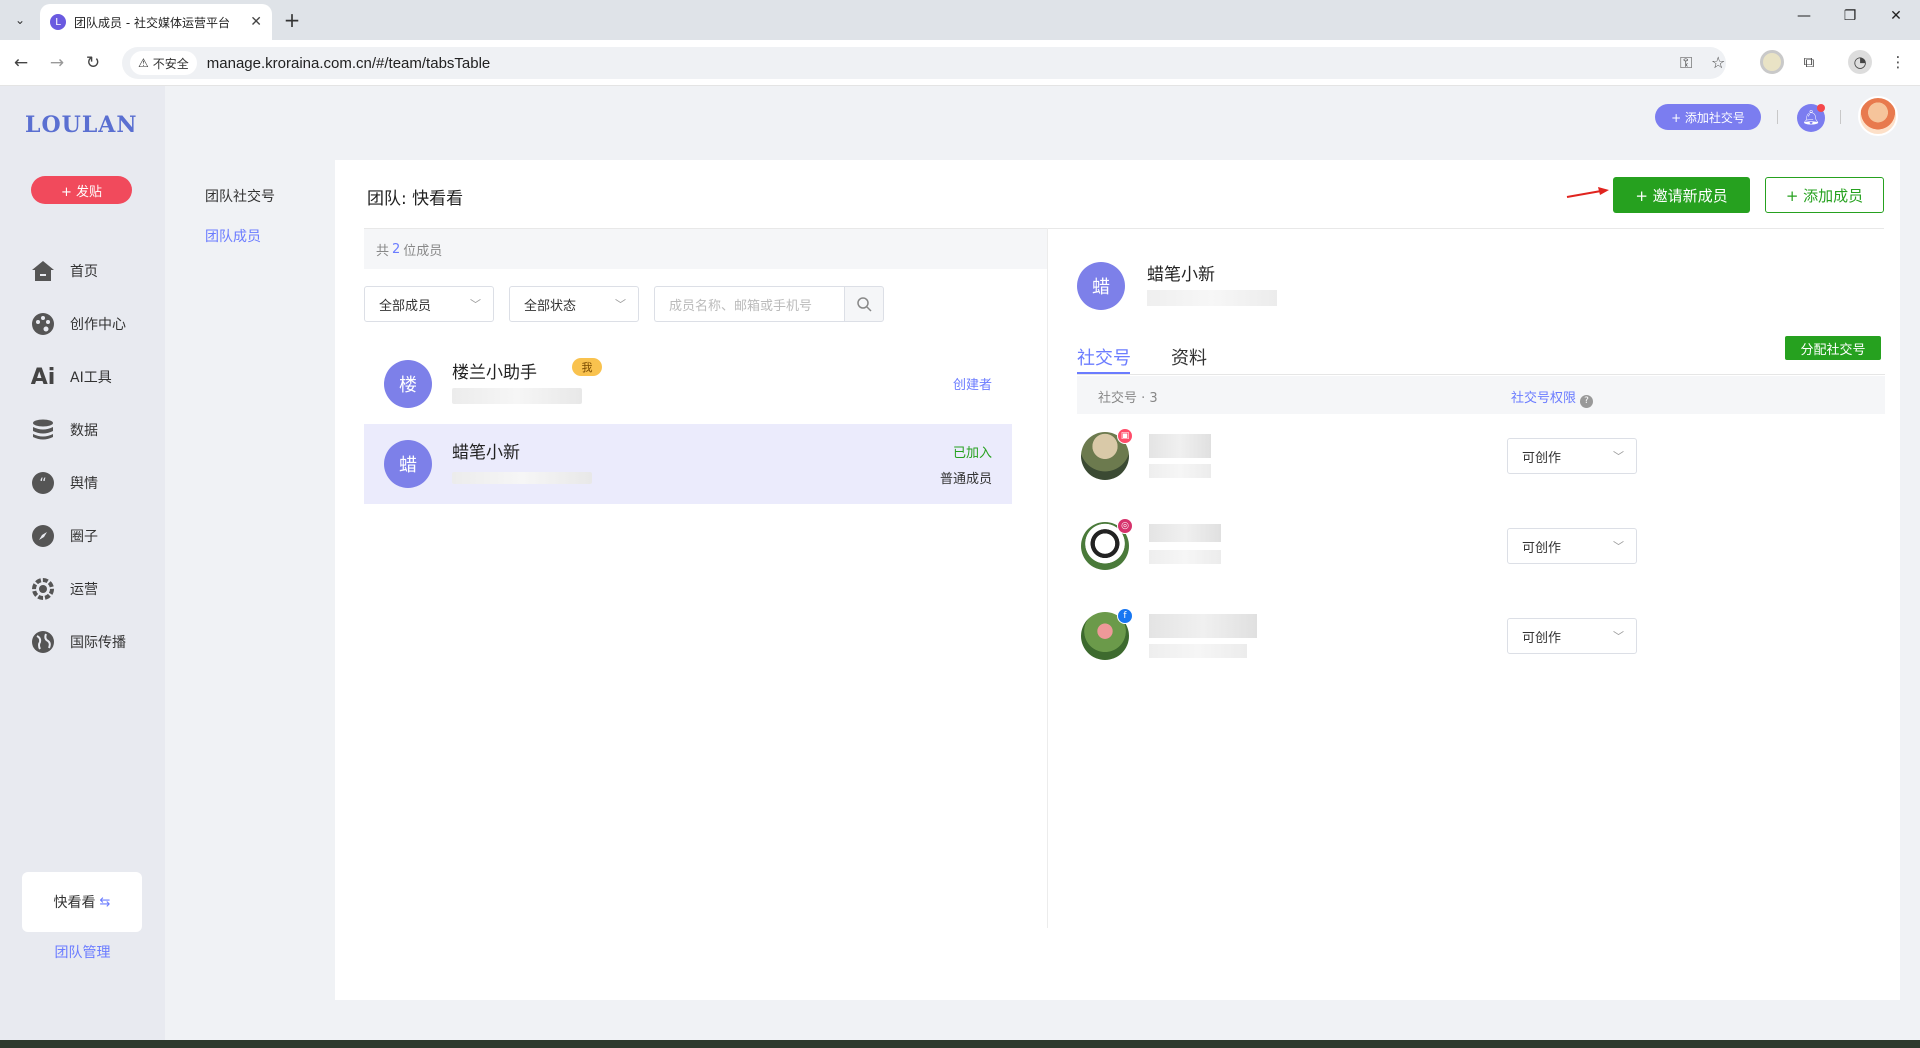 The image size is (1920, 1048). I want to click on extension-circle-icon, so click(1772, 62).